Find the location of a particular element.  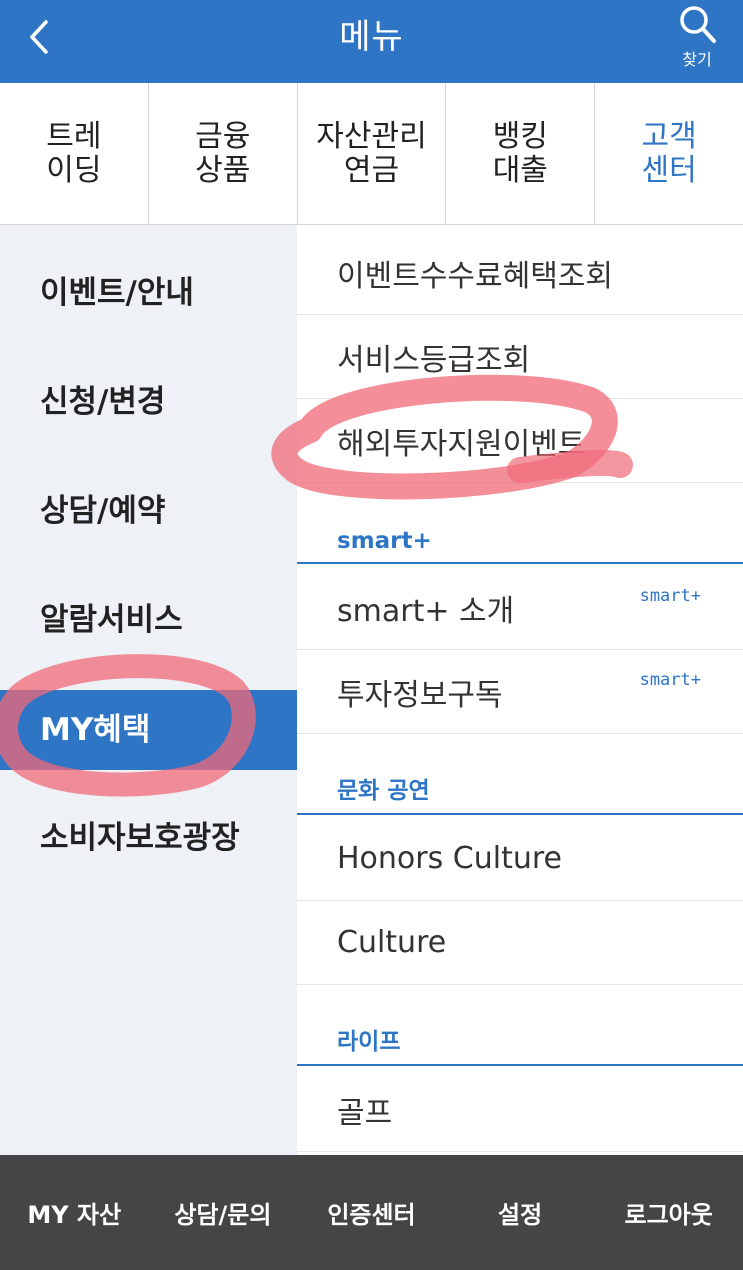

tab-customer-center: 고객 센터 is located at coordinates (669, 153).